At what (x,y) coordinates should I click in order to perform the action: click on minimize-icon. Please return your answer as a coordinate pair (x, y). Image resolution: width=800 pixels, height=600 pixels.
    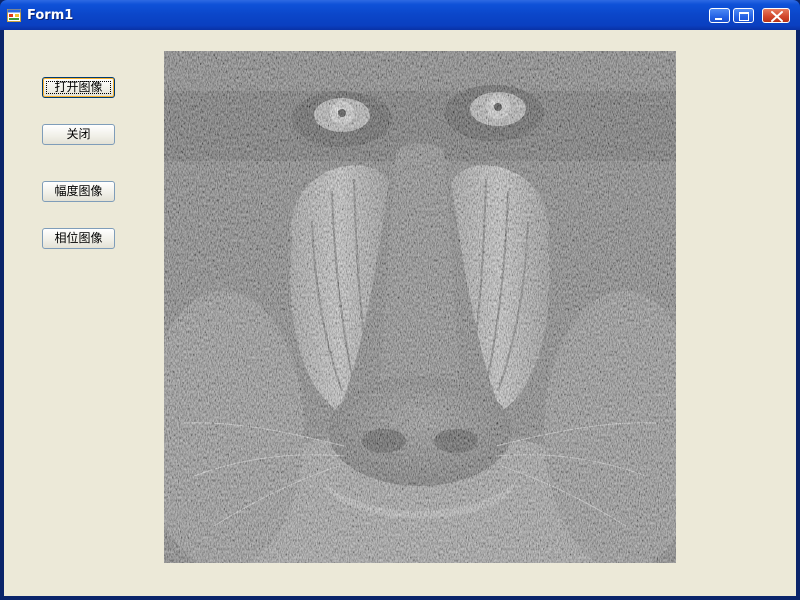
    Looking at the image, I should click on (718, 19).